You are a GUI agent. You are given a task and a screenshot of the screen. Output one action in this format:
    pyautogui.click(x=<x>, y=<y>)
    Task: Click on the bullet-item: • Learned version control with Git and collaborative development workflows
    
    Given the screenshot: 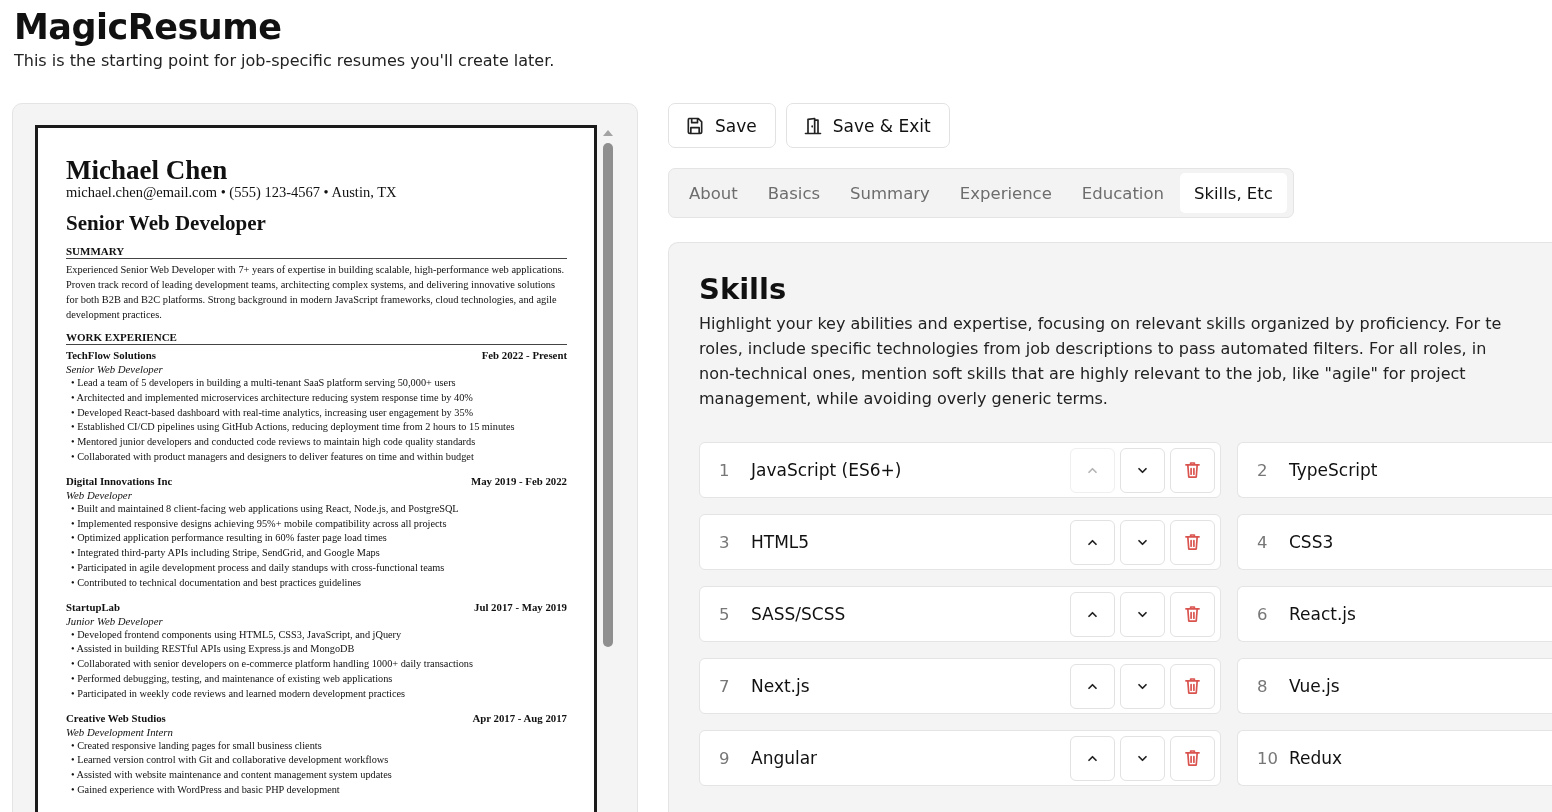 What is the action you would take?
    pyautogui.click(x=230, y=760)
    